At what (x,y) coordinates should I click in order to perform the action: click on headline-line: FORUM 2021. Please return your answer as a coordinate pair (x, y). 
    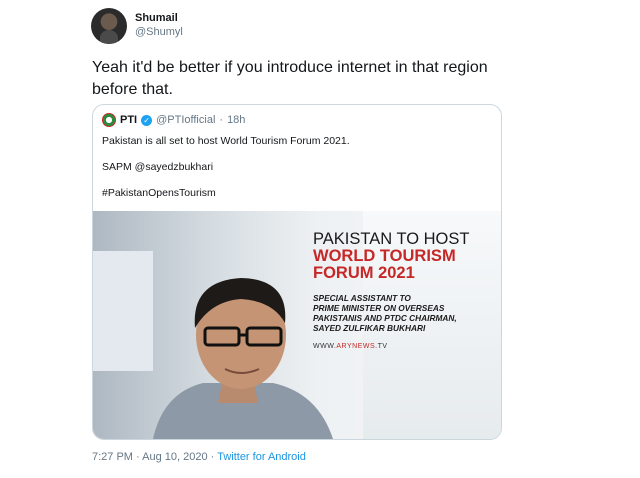
    Looking at the image, I should click on (364, 273).